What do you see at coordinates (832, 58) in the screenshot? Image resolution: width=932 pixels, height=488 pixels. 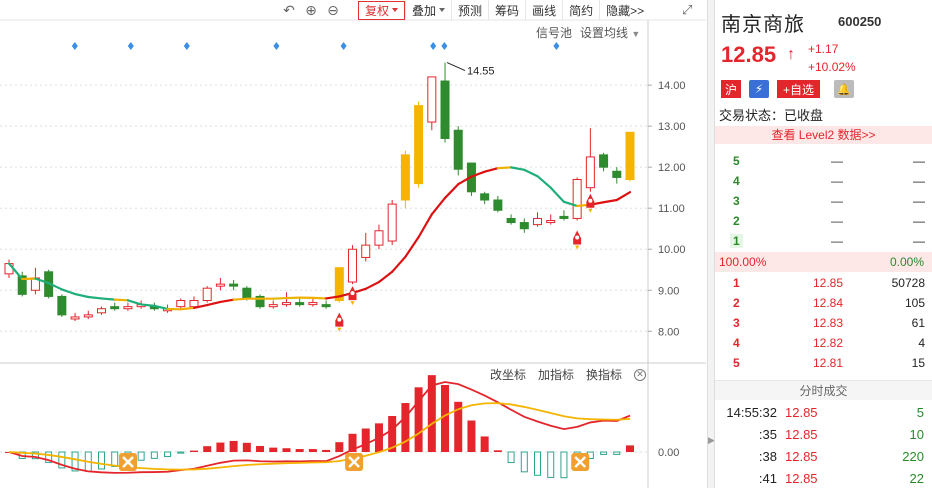 I see `change-block: +1.17 +10.02%` at bounding box center [832, 58].